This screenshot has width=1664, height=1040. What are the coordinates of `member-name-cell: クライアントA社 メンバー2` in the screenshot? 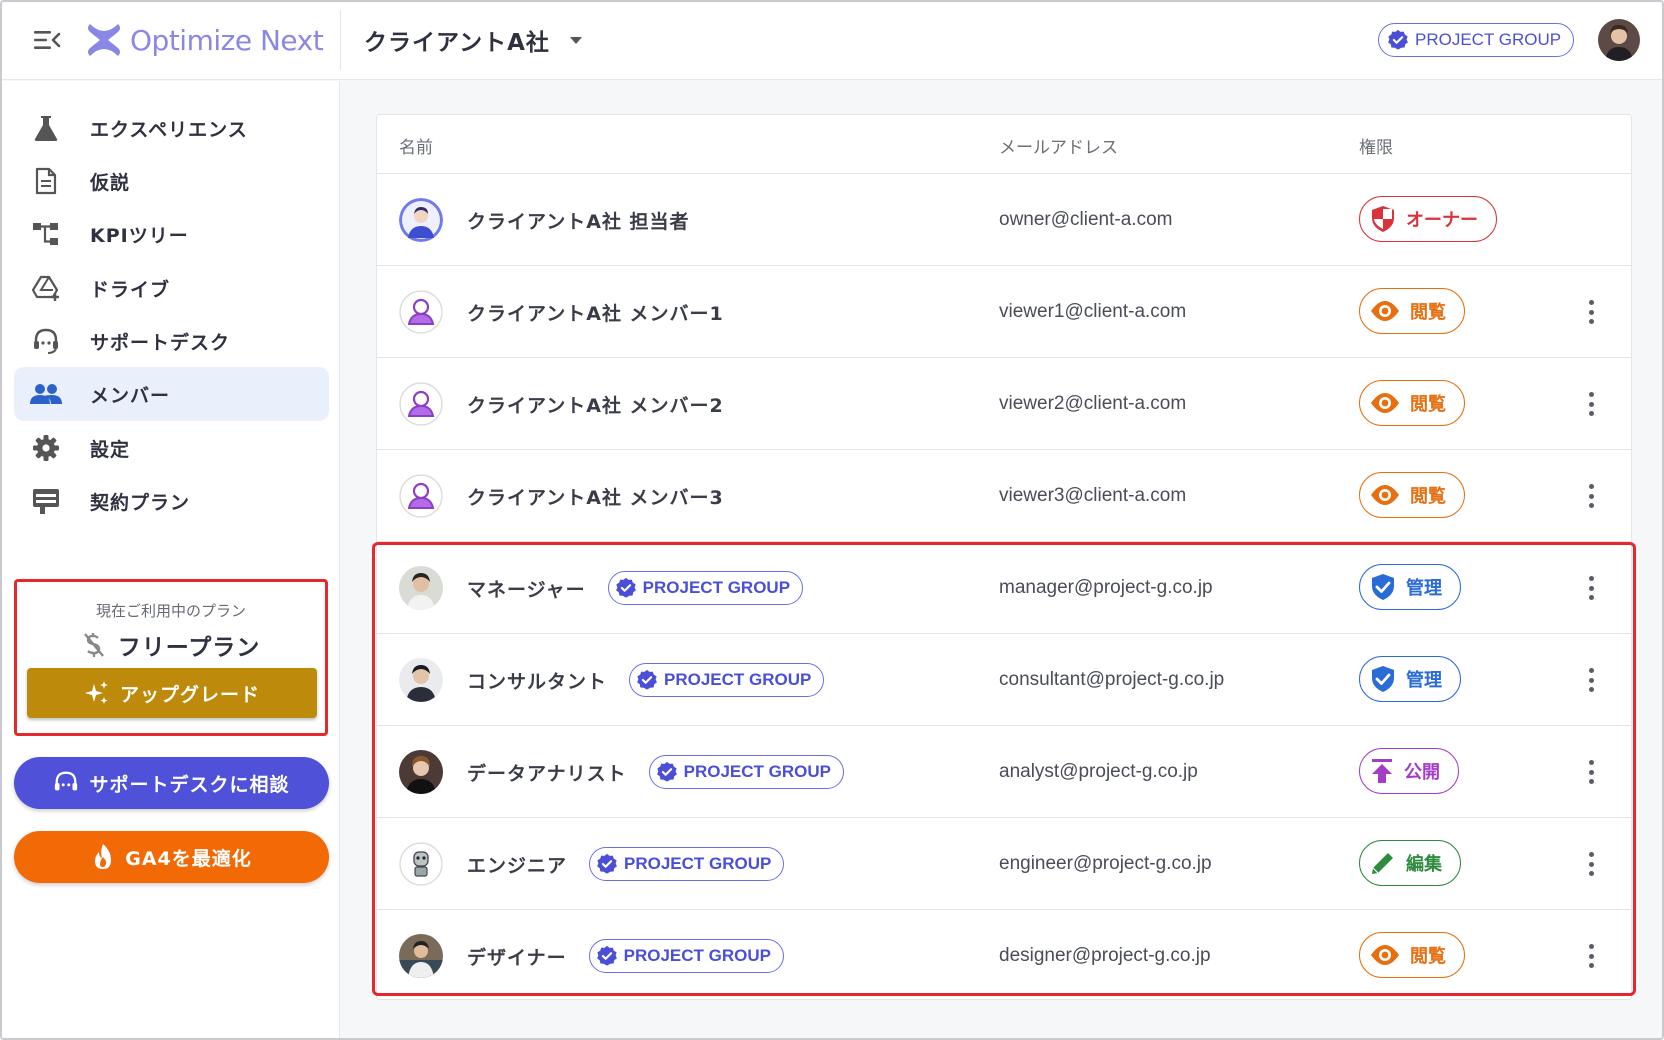 It's located at (595, 404).